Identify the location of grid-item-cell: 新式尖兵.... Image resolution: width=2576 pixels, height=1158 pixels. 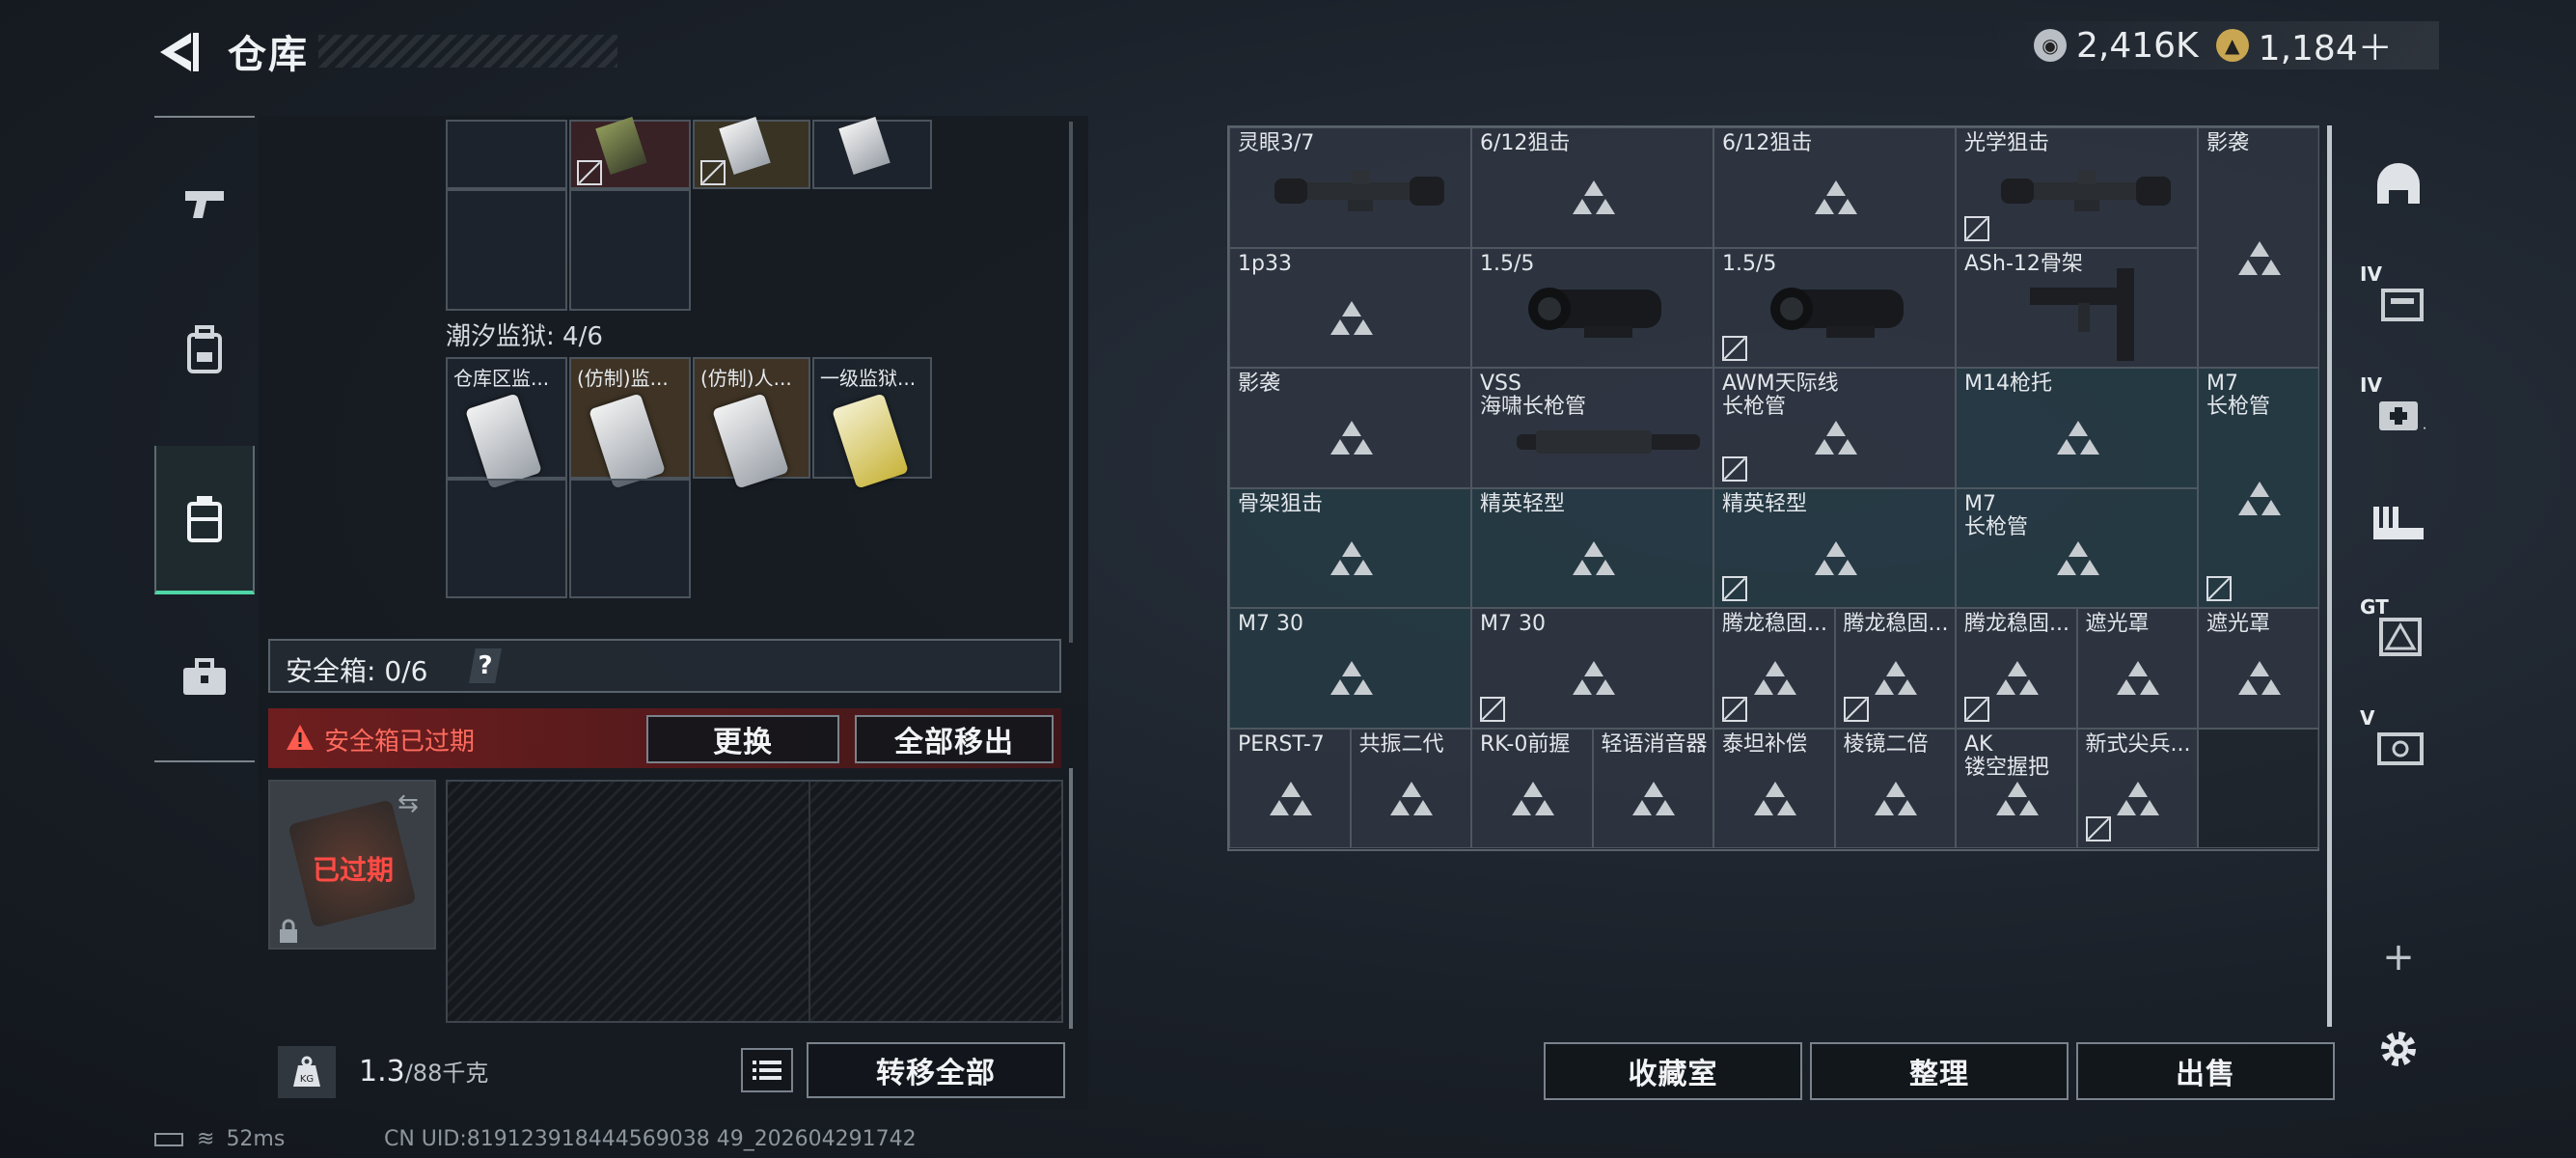
(2137, 788).